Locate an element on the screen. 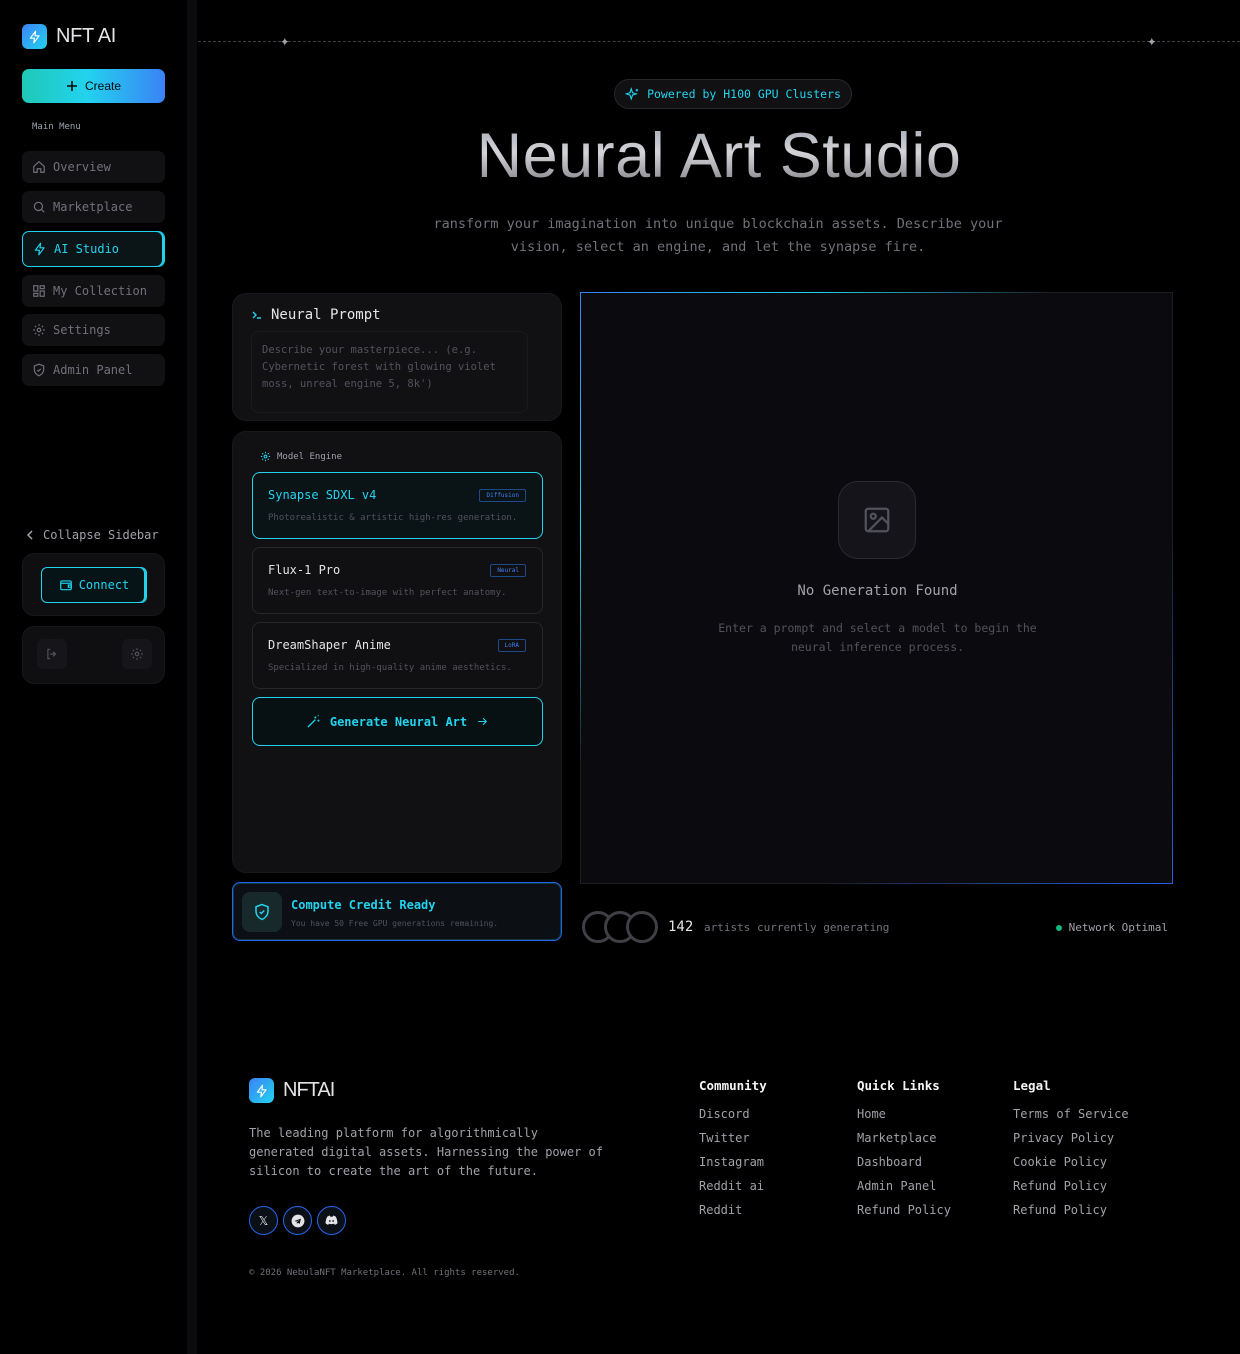  sidebar-item-label: Overview is located at coordinates (82, 167).